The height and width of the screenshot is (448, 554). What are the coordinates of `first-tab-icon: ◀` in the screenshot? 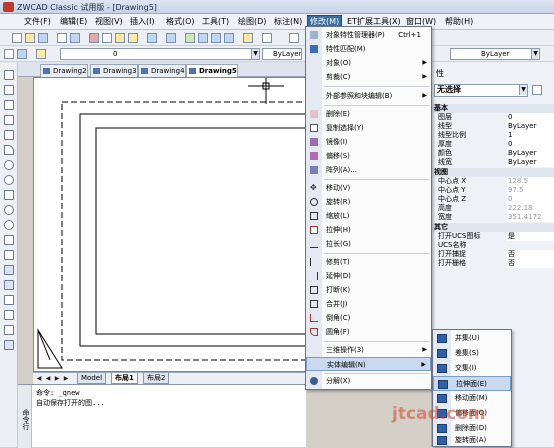 It's located at (39, 378).